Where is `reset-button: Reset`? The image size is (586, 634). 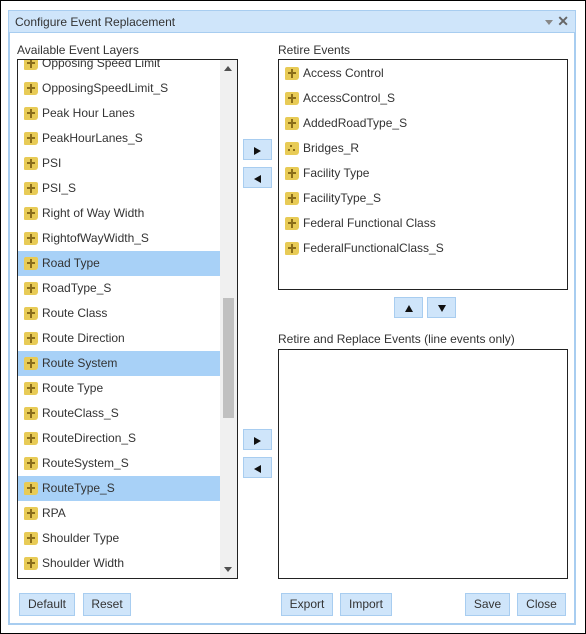
reset-button: Reset is located at coordinates (107, 604).